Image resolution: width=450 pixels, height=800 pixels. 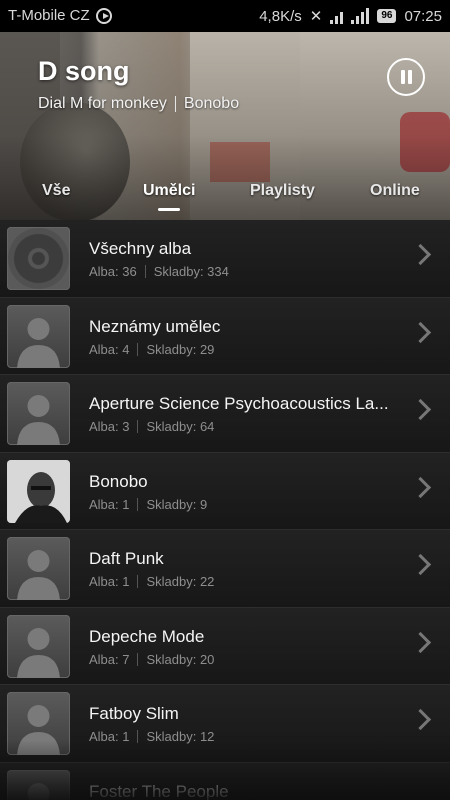 What do you see at coordinates (225, 259) in the screenshot?
I see `list-item: Všechny alba Alba: 36 Skladby: 334` at bounding box center [225, 259].